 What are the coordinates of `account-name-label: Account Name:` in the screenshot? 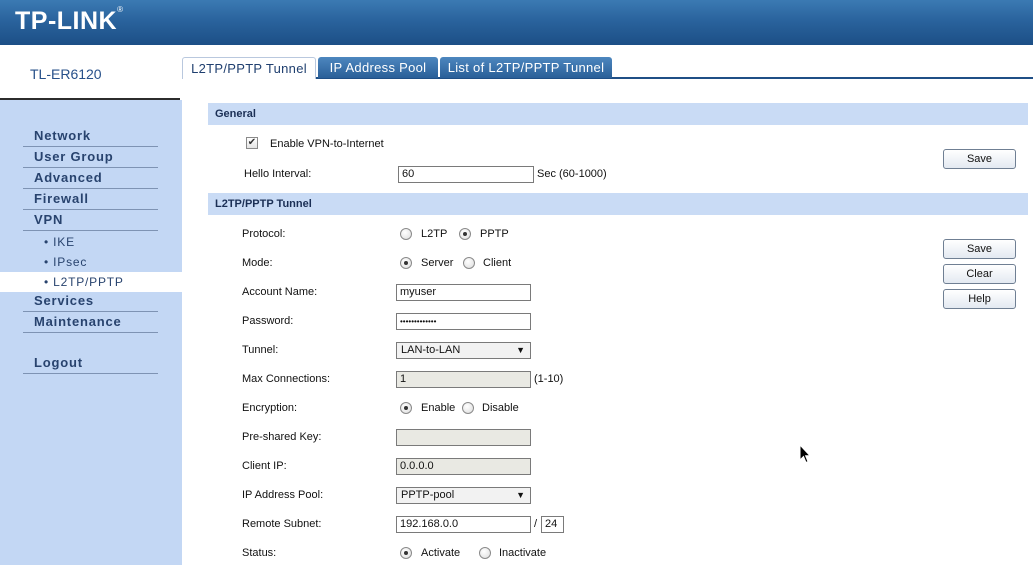 It's located at (280, 292).